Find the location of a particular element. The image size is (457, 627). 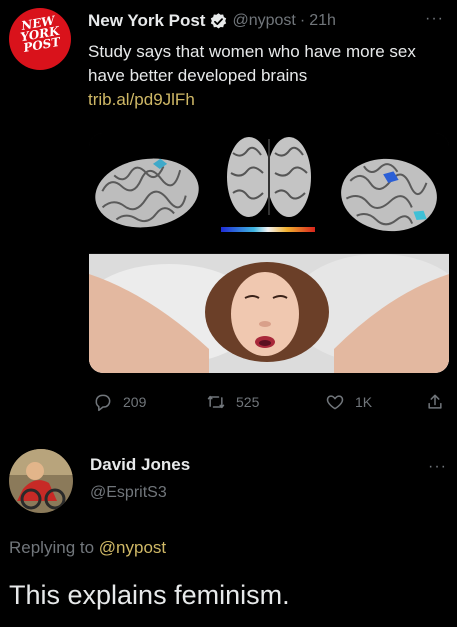

replying-to-mention: @nypost is located at coordinates (132, 547).